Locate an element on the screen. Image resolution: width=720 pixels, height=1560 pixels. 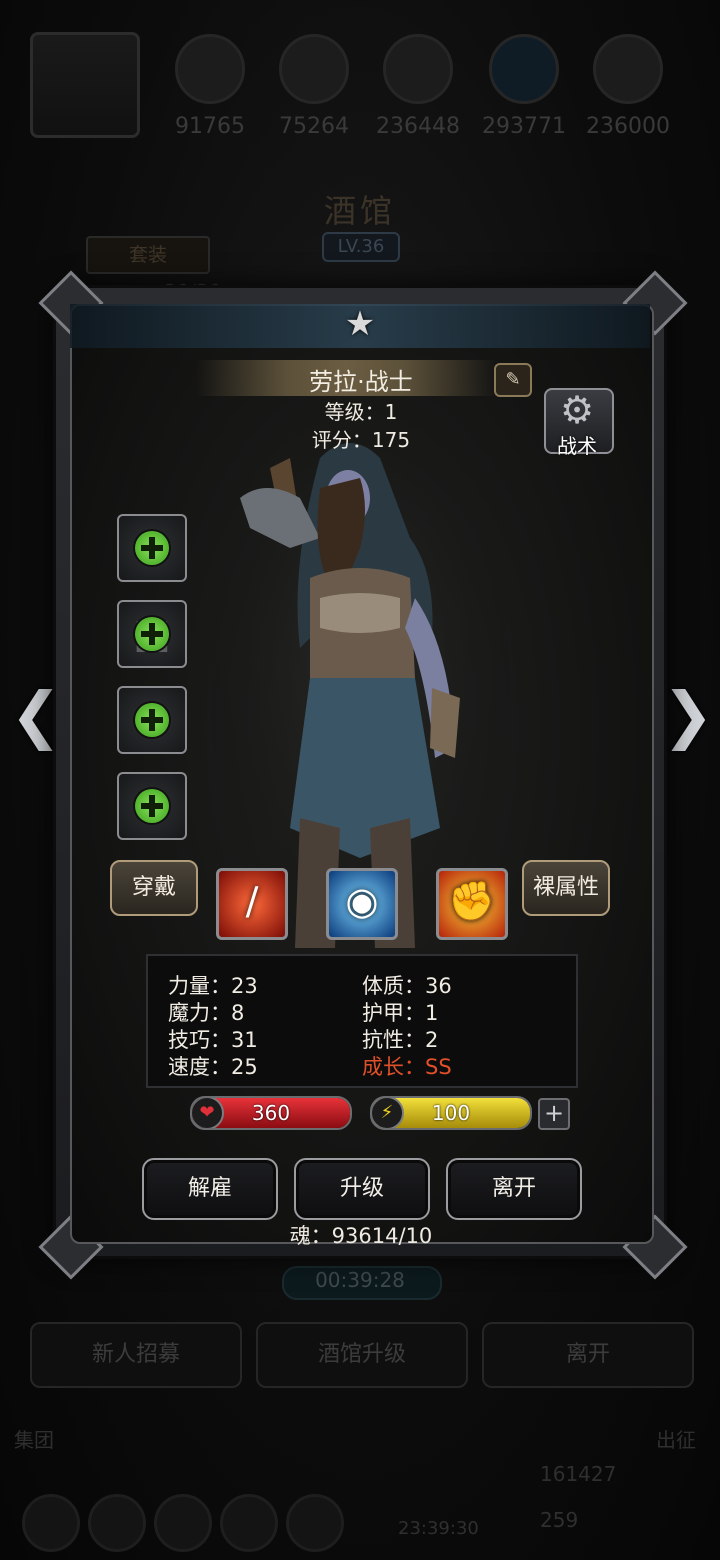
resource-item: 75264 is located at coordinates (314, 89).